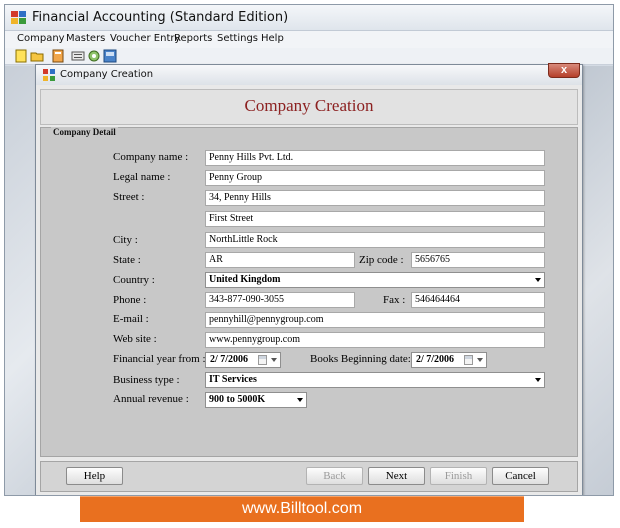 This screenshot has width=620, height=528. I want to click on company-name-field: Penny Hills Pvt. Ltd., so click(375, 158).